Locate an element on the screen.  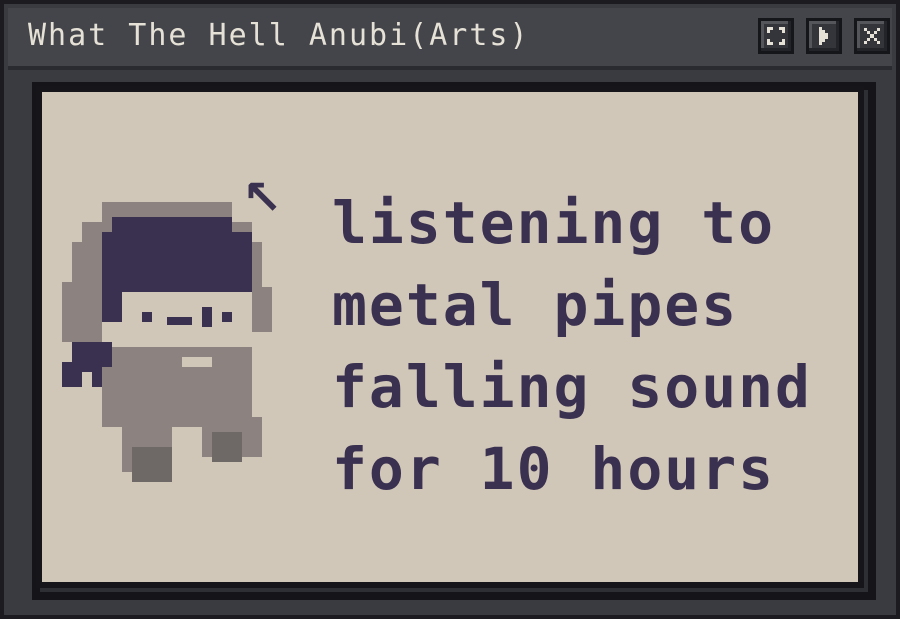
close-button is located at coordinates (872, 36).